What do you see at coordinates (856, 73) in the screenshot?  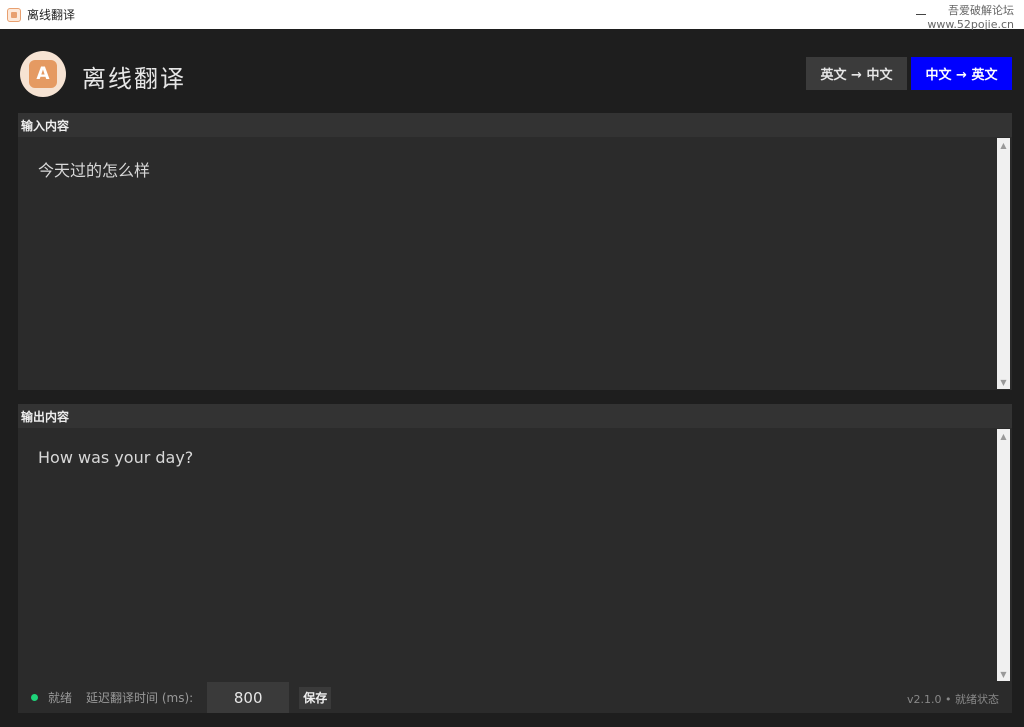 I see `en-to-zh-button: 英文 → 中文` at bounding box center [856, 73].